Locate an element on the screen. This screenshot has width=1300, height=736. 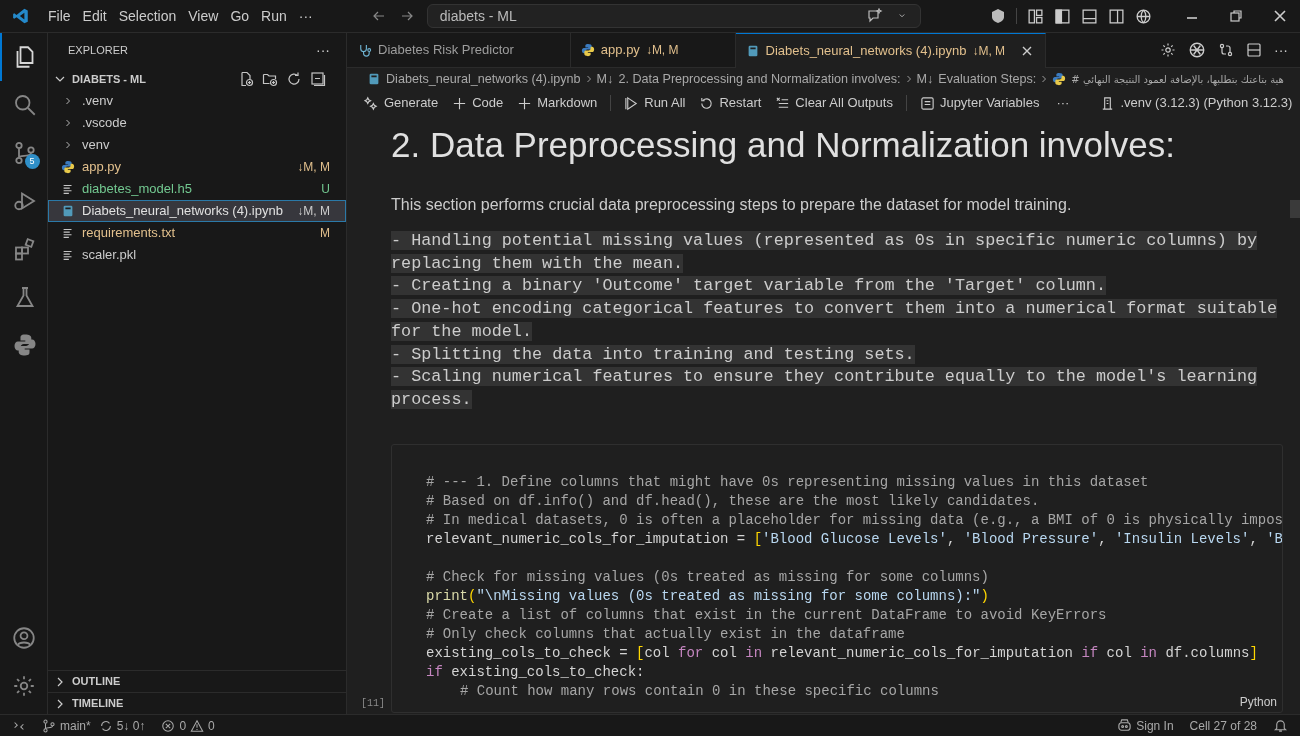
count-badge: 5 is located at coordinates (32, 161).